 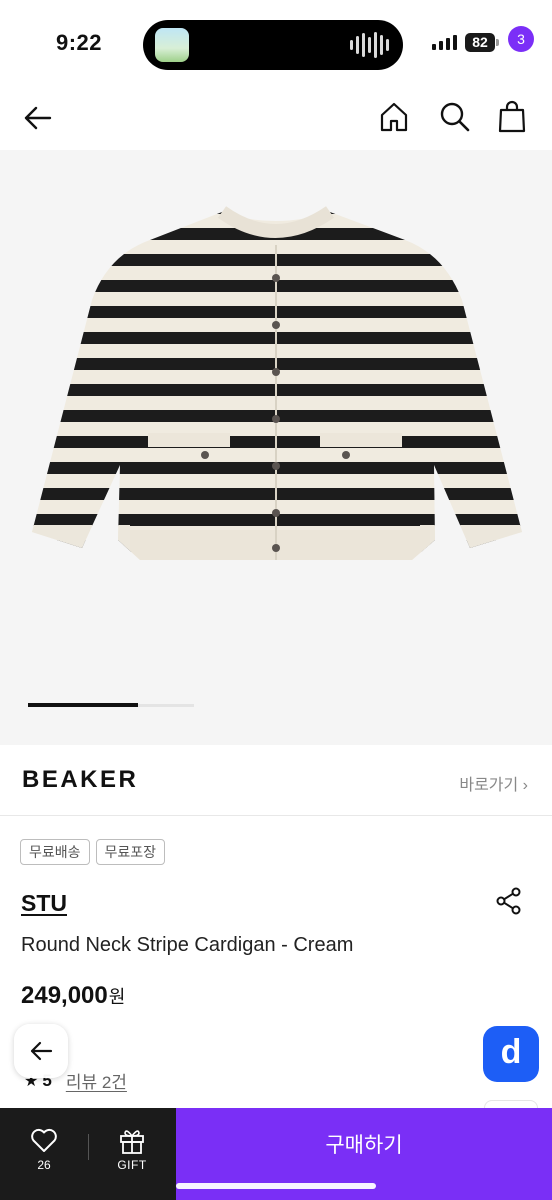 What do you see at coordinates (454, 116) in the screenshot?
I see `search-icon` at bounding box center [454, 116].